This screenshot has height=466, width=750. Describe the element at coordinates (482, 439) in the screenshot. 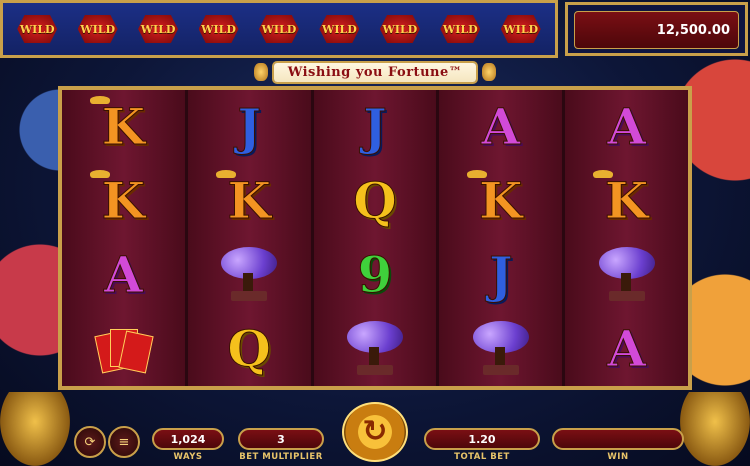

I see `total-bet-display: 1.20` at that location.